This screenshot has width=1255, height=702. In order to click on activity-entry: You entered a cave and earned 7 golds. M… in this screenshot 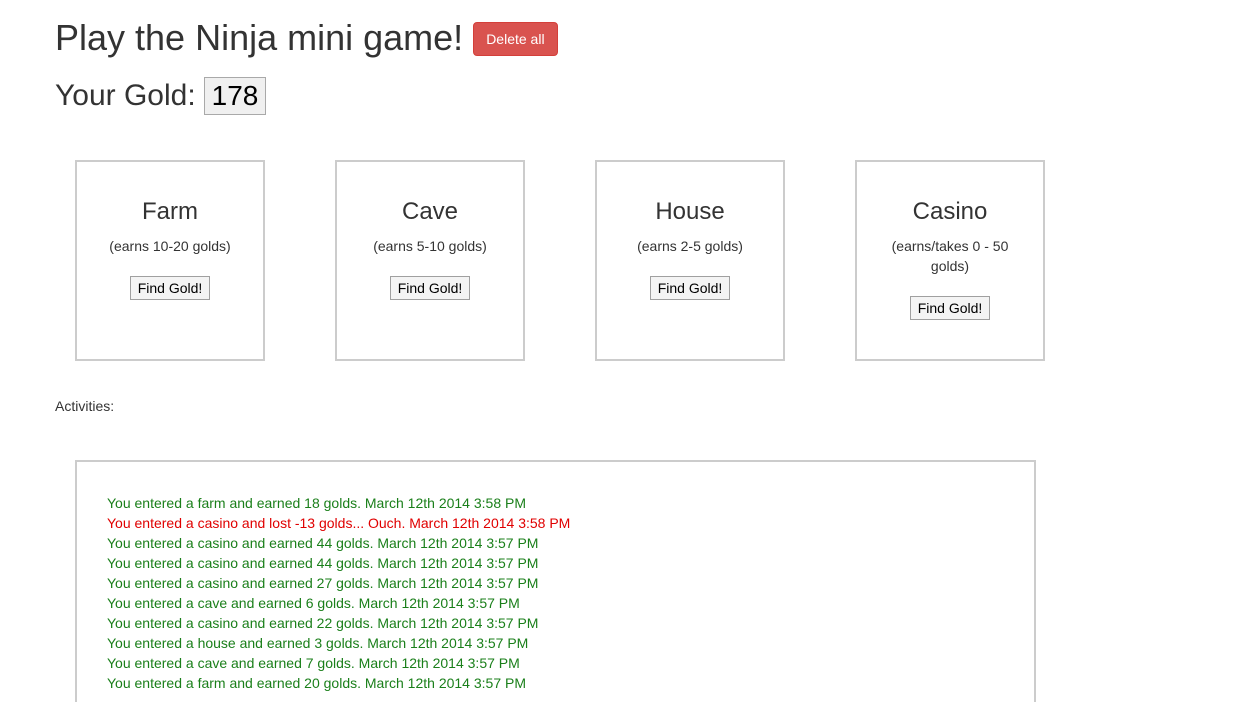, I will do `click(313, 663)`.